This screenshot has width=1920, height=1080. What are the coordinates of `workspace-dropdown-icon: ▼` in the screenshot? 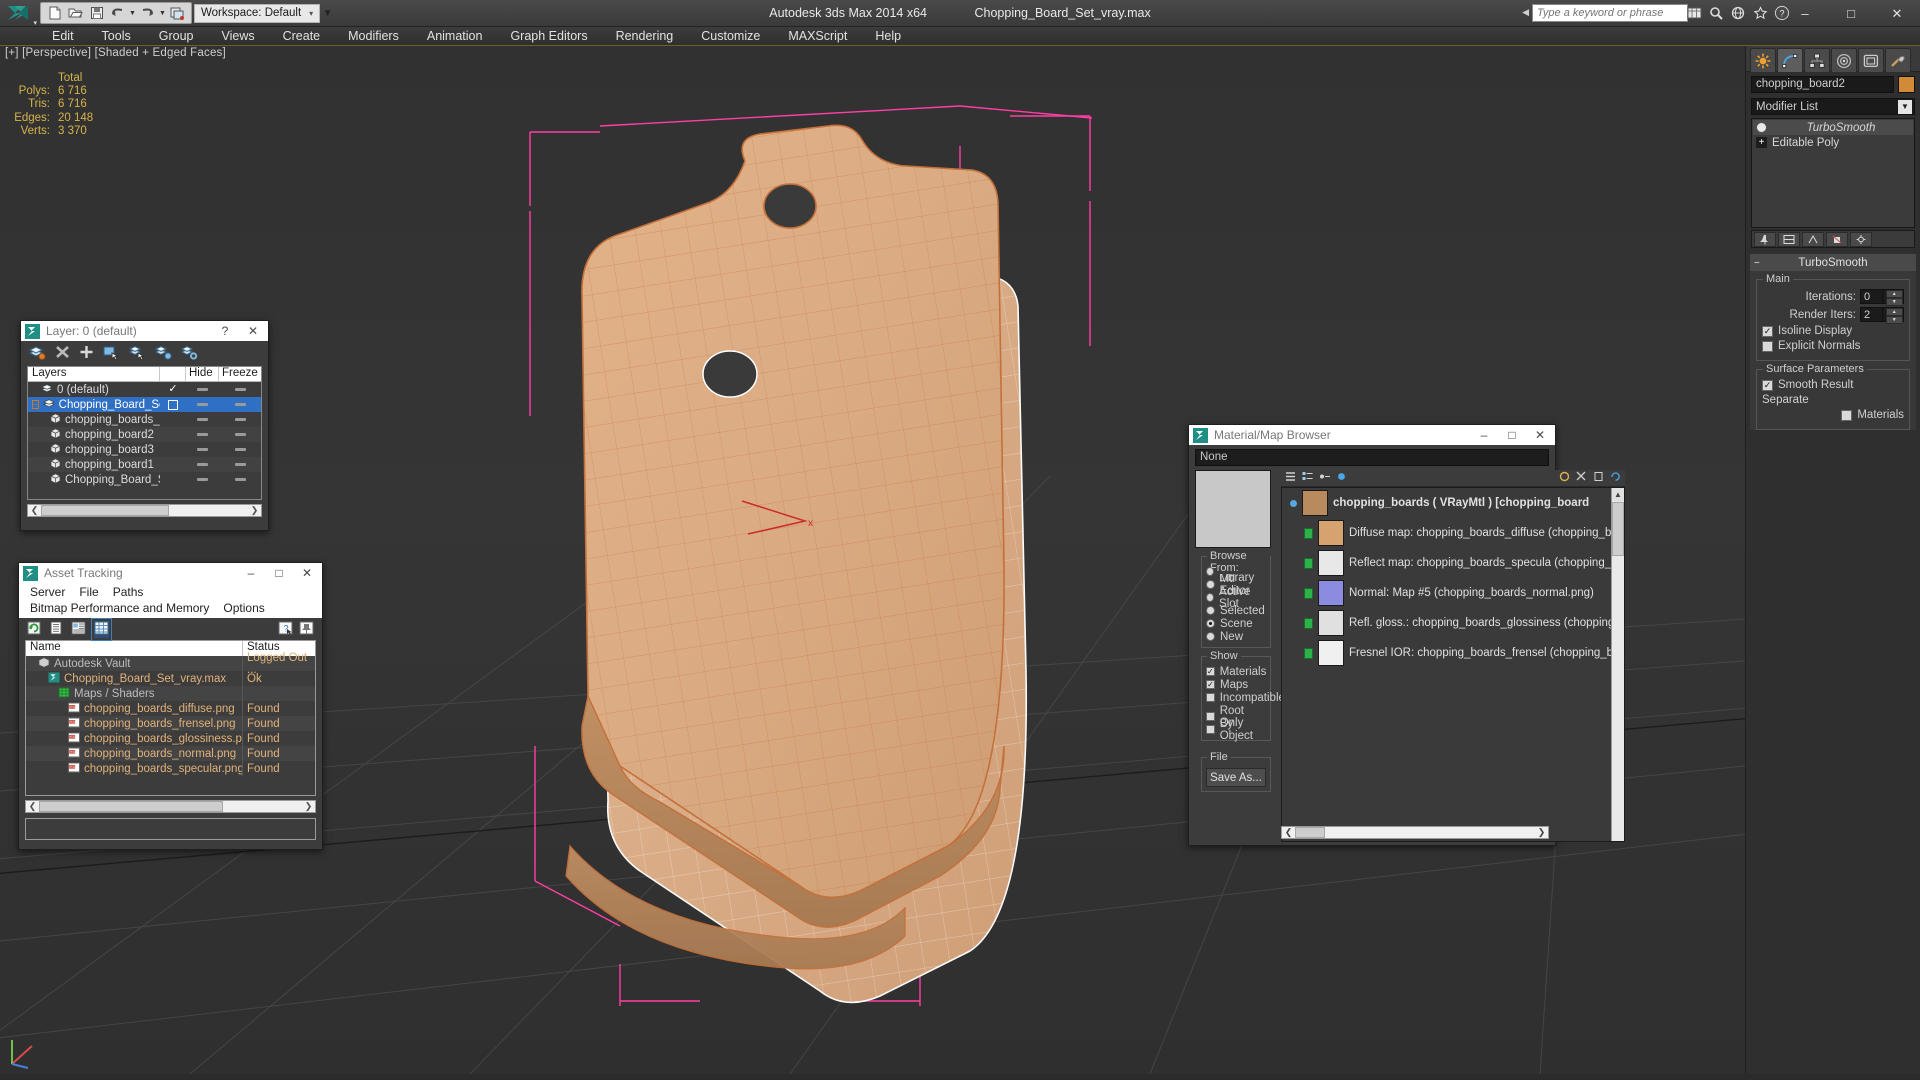 It's located at (327, 13).